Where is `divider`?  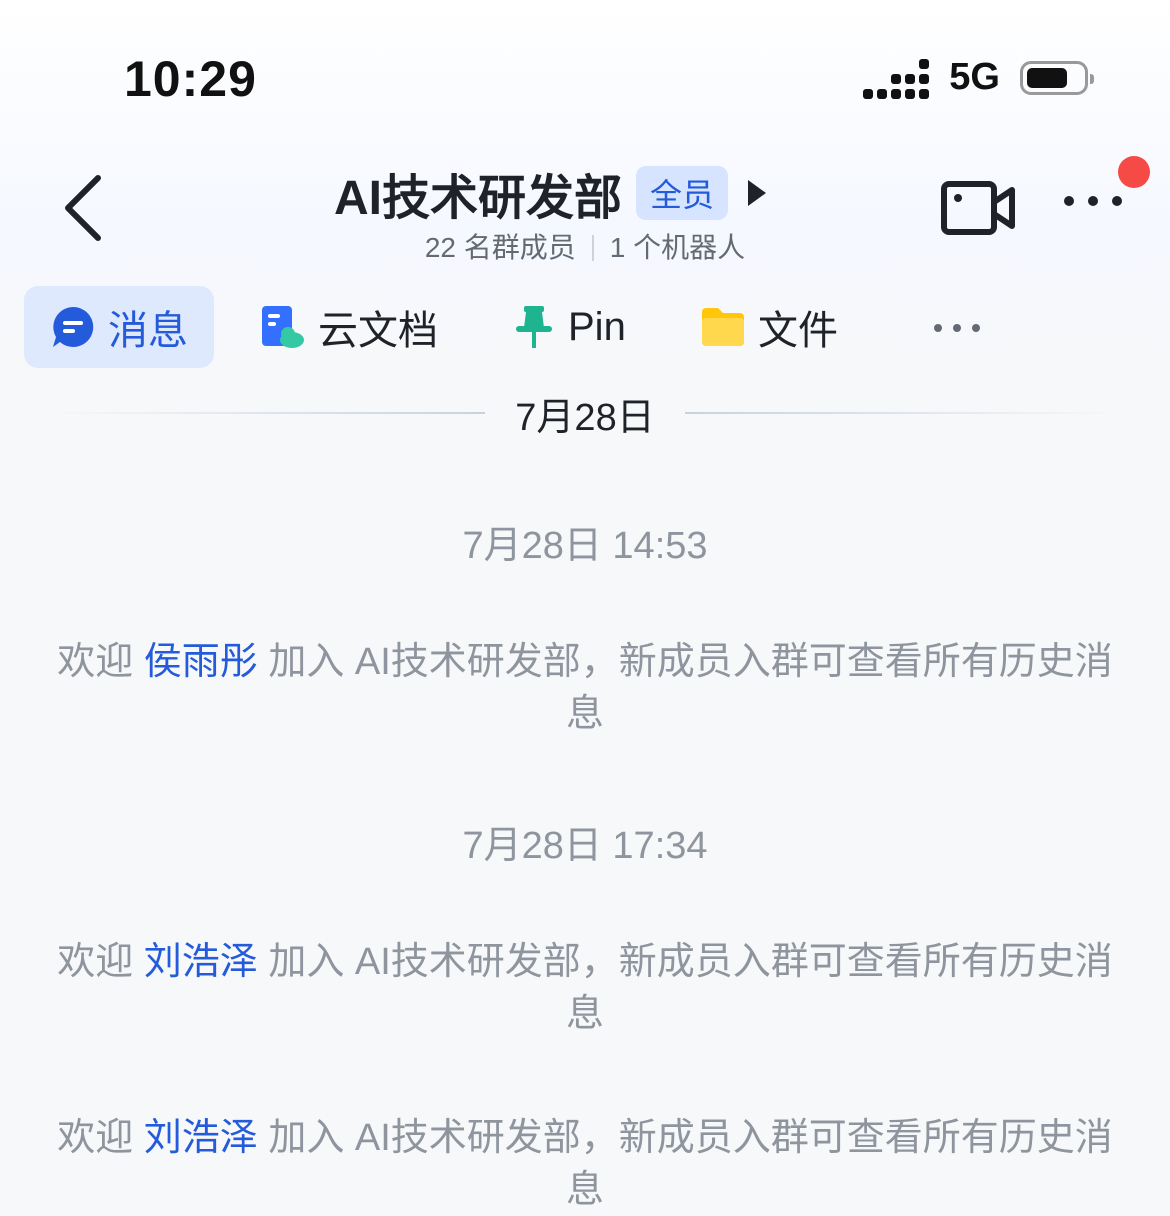 divider is located at coordinates (592, 248).